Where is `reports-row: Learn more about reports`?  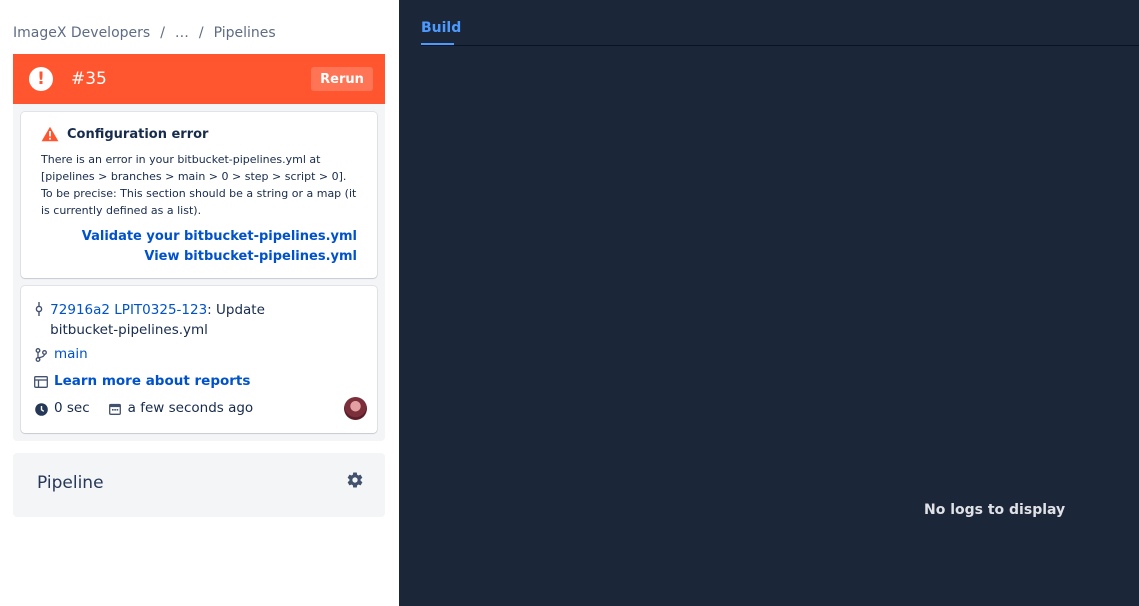 reports-row: Learn more about reports is located at coordinates (142, 381).